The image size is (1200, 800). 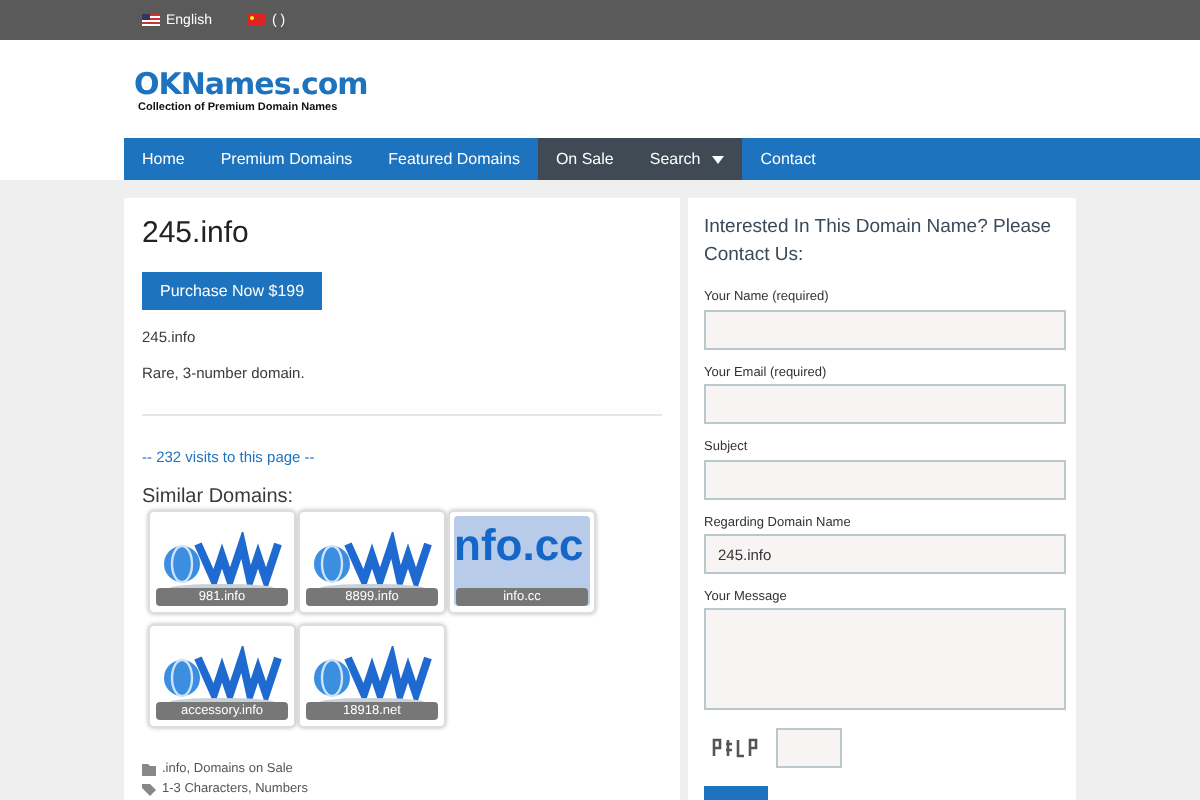 What do you see at coordinates (687, 159) in the screenshot?
I see `nav-item: Search` at bounding box center [687, 159].